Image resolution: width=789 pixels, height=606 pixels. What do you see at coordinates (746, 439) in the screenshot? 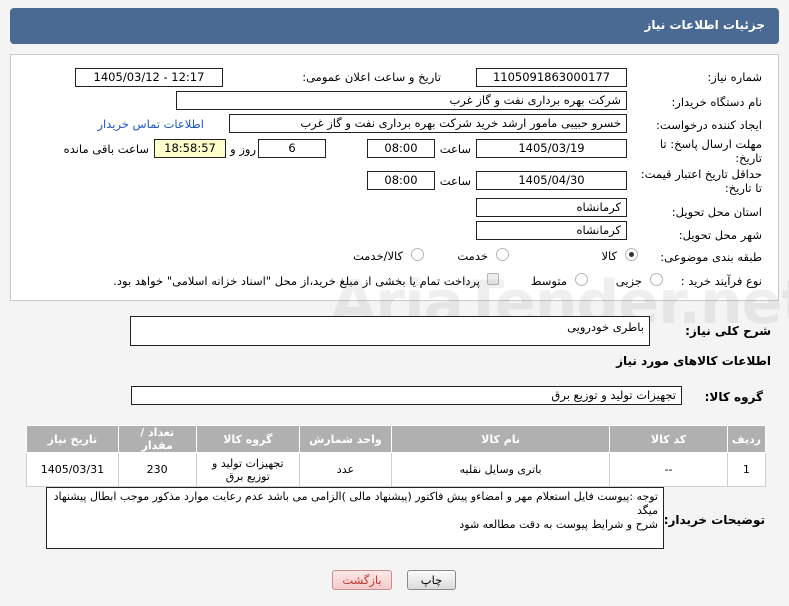
I see `col-row-number: ردیف` at bounding box center [746, 439].